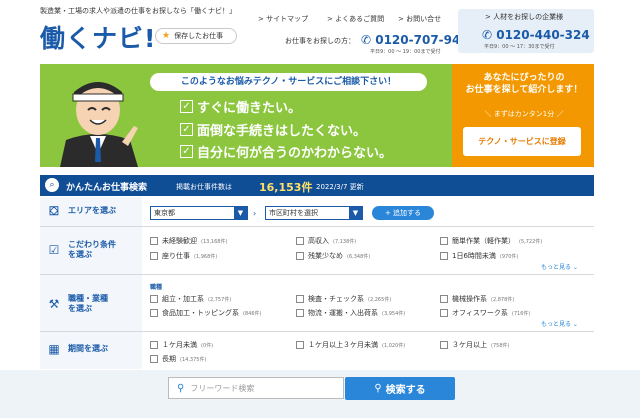 The image size is (640, 418). I want to click on city-value: 市区町村を選択, so click(293, 213).